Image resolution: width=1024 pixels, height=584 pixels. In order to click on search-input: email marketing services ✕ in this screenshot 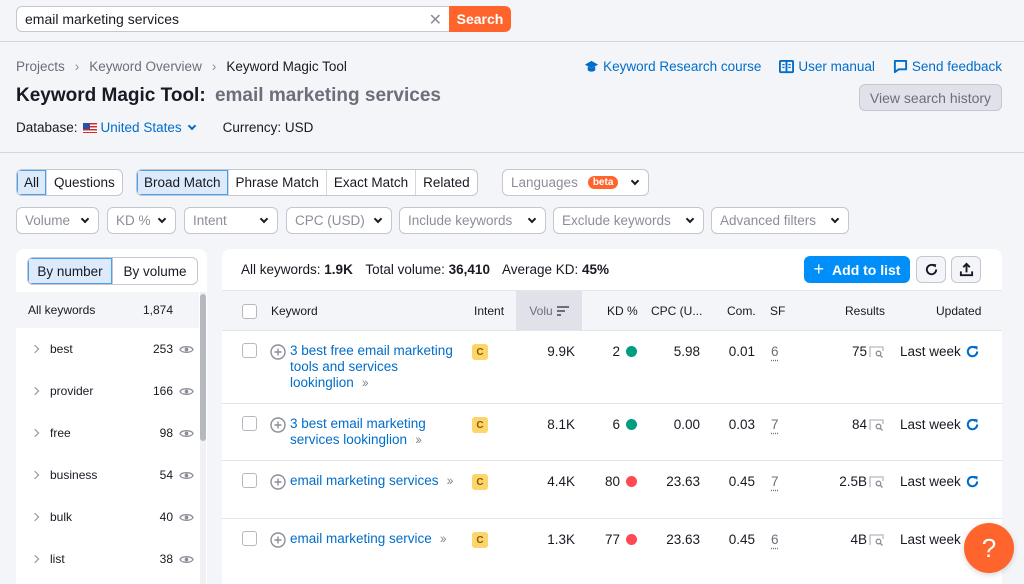, I will do `click(233, 19)`.